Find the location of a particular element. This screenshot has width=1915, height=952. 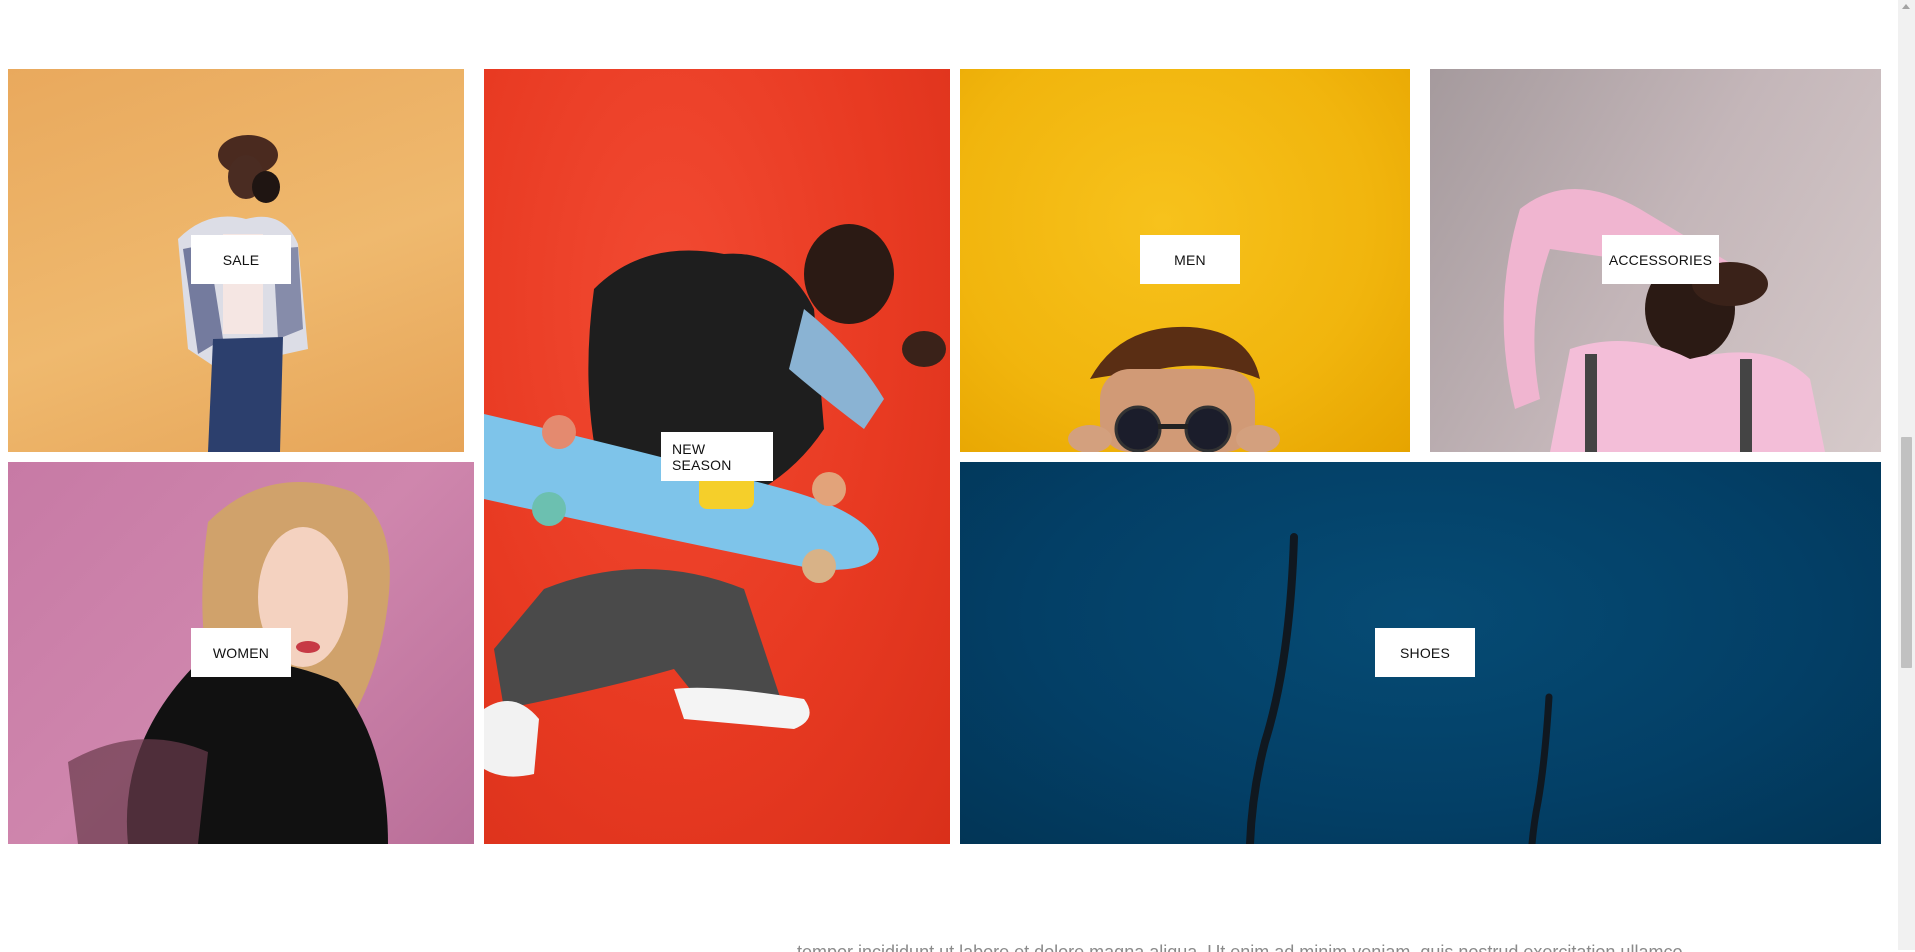

men-button: MEN is located at coordinates (1190, 259).